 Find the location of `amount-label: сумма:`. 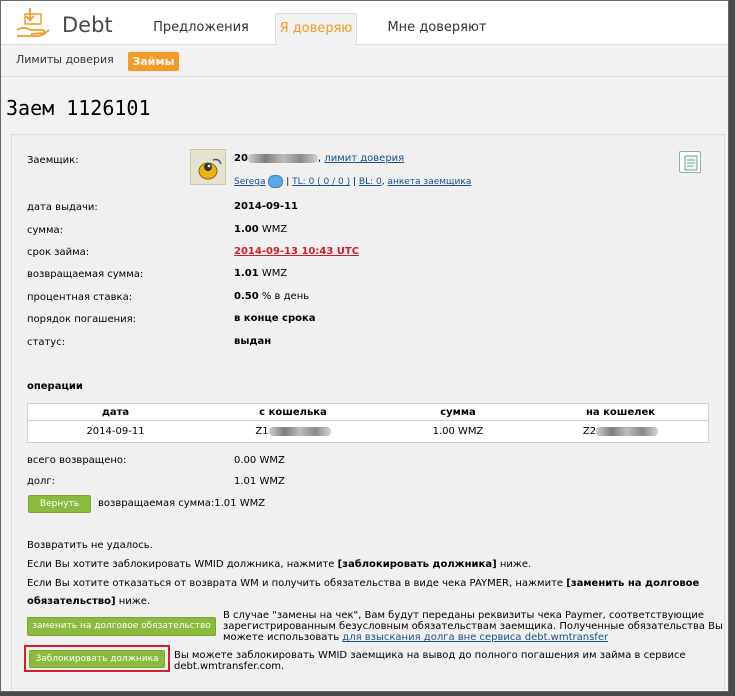

amount-label: сумма: is located at coordinates (45, 230).